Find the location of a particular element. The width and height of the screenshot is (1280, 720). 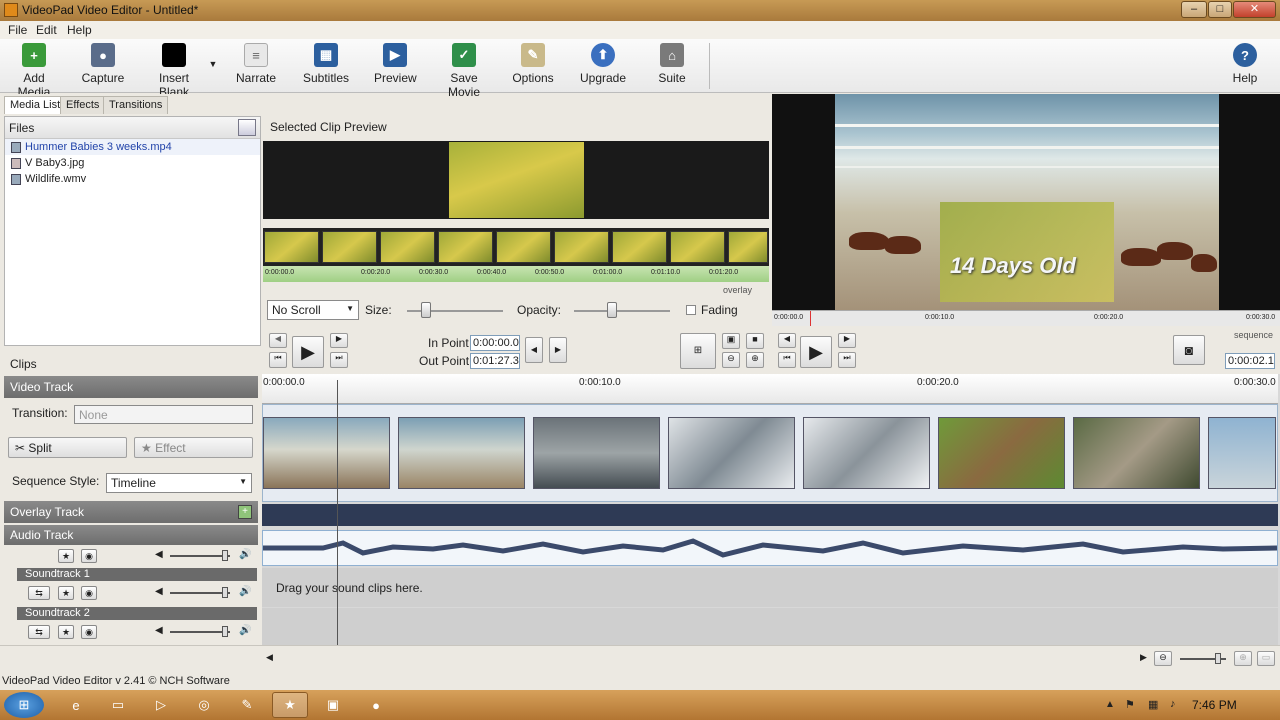

subtitles-button: ▦ Subtitles is located at coordinates (326, 64).